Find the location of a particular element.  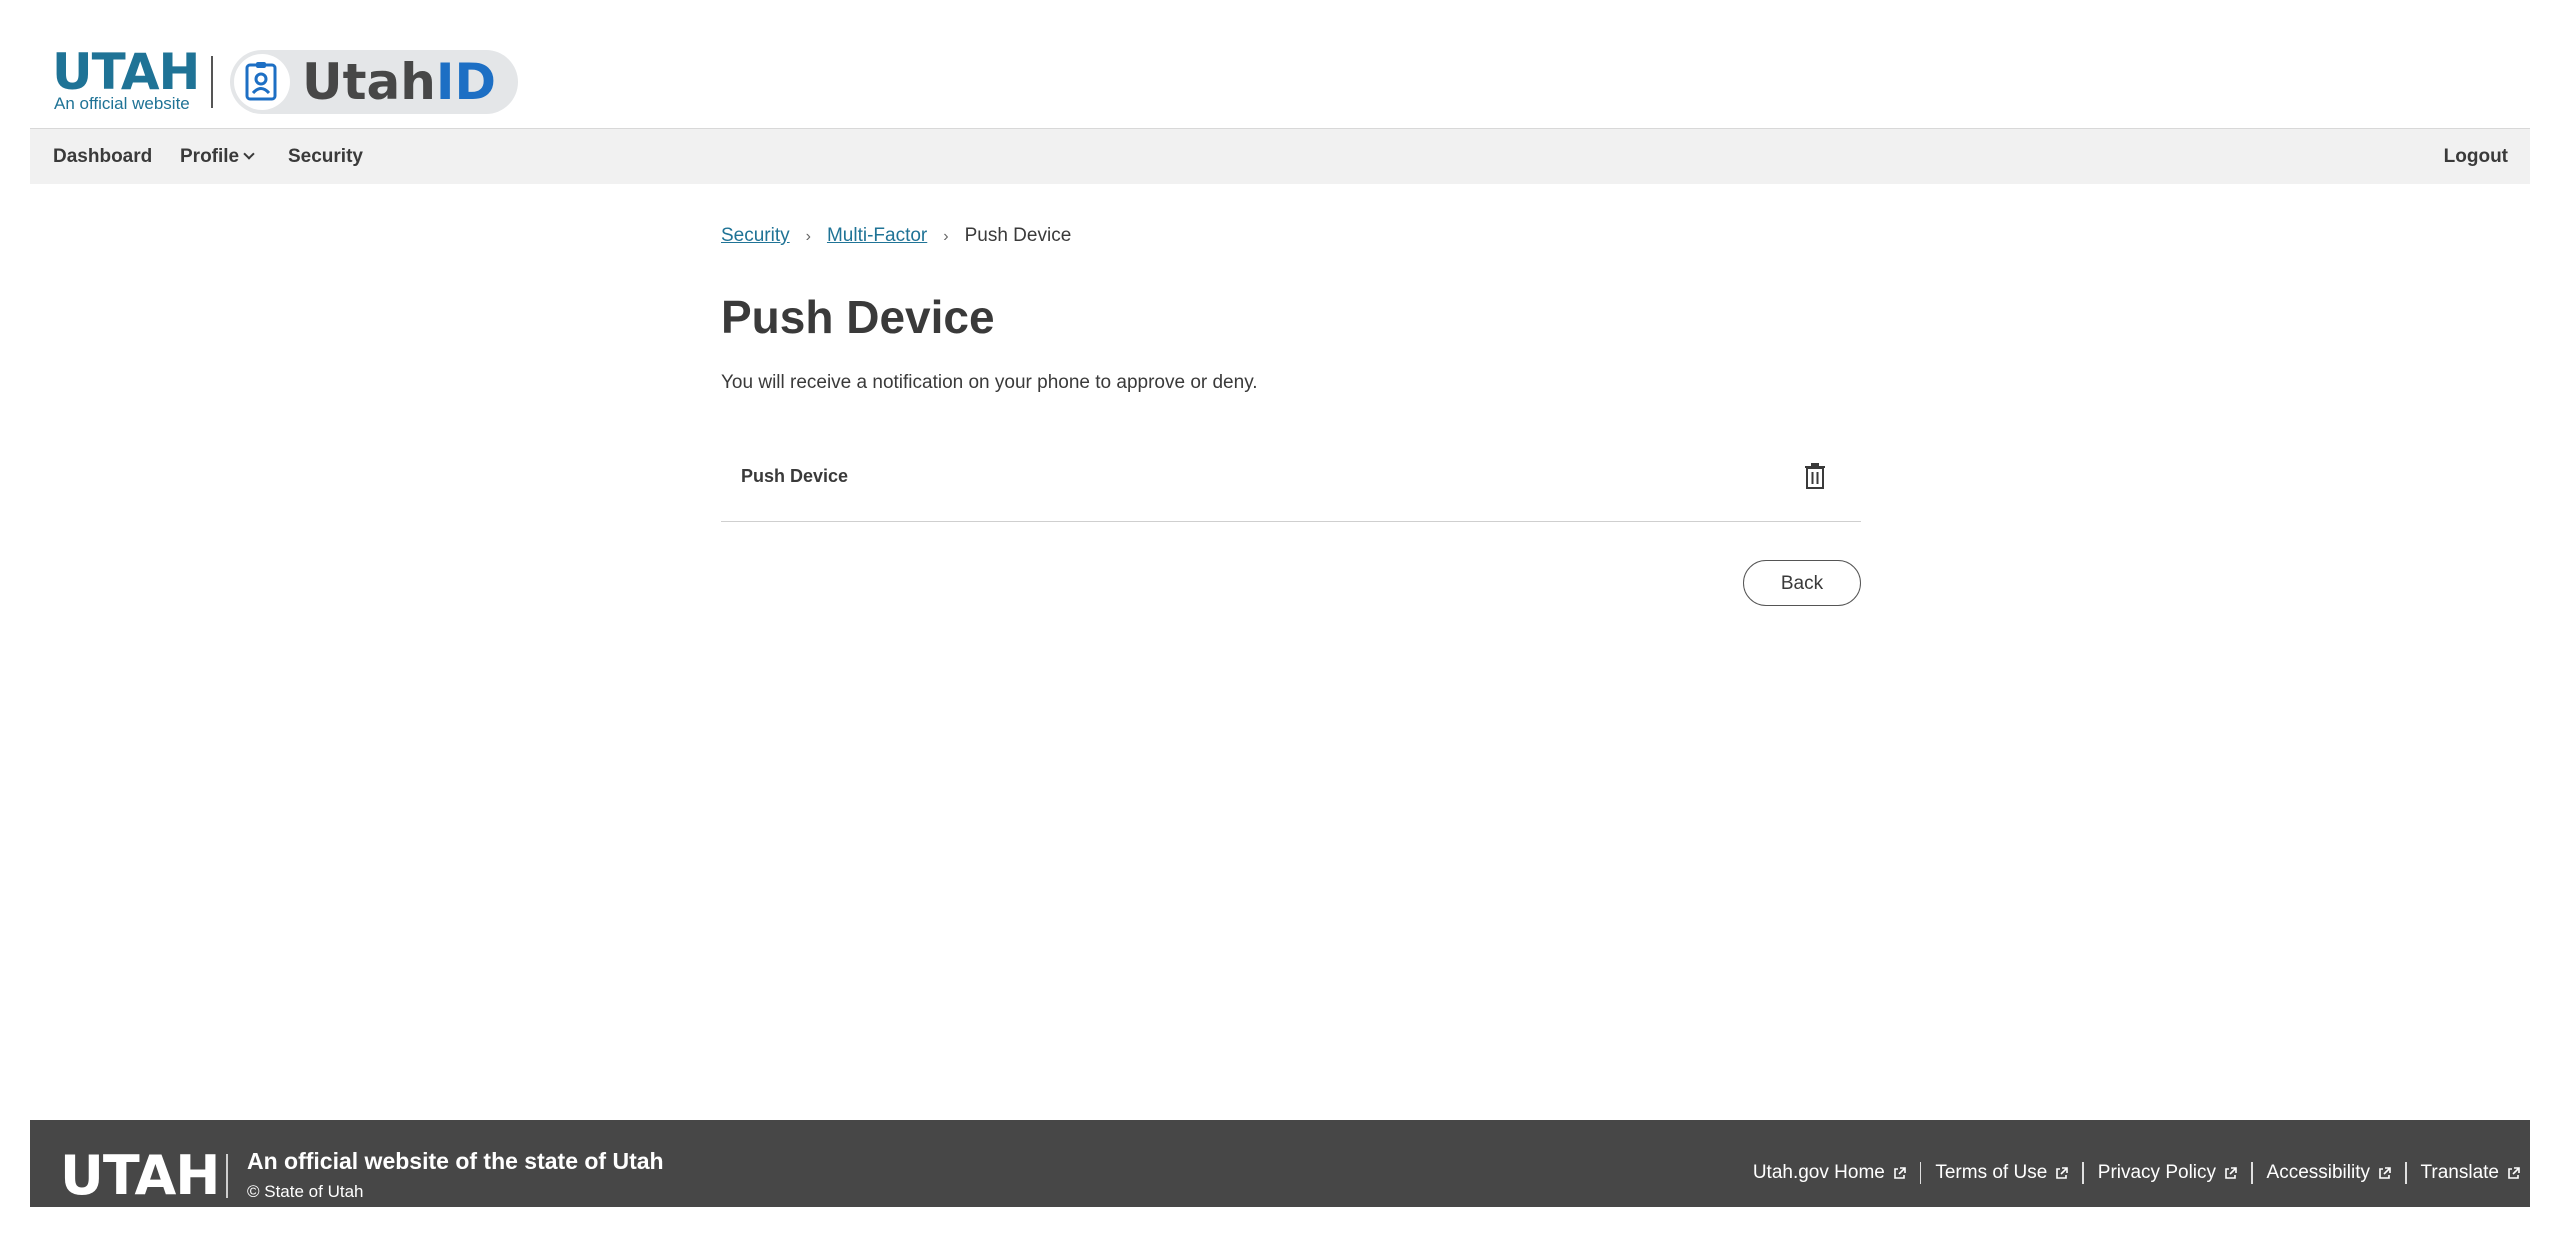

delete-device-button is located at coordinates (1815, 476).